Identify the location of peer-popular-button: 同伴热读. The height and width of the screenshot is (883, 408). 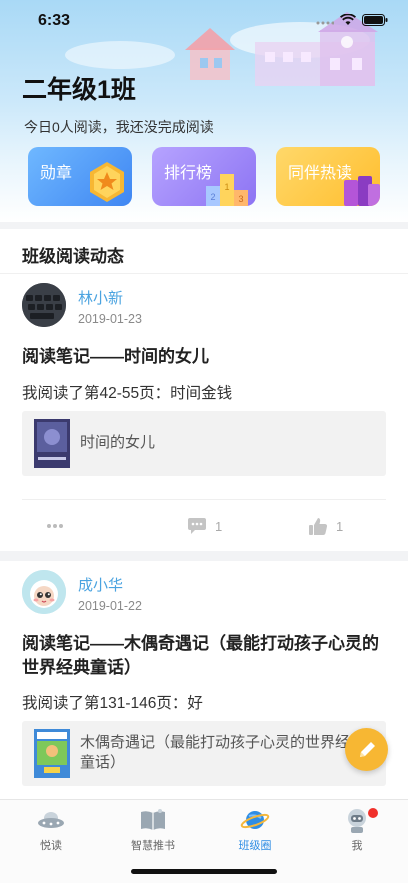
(328, 176).